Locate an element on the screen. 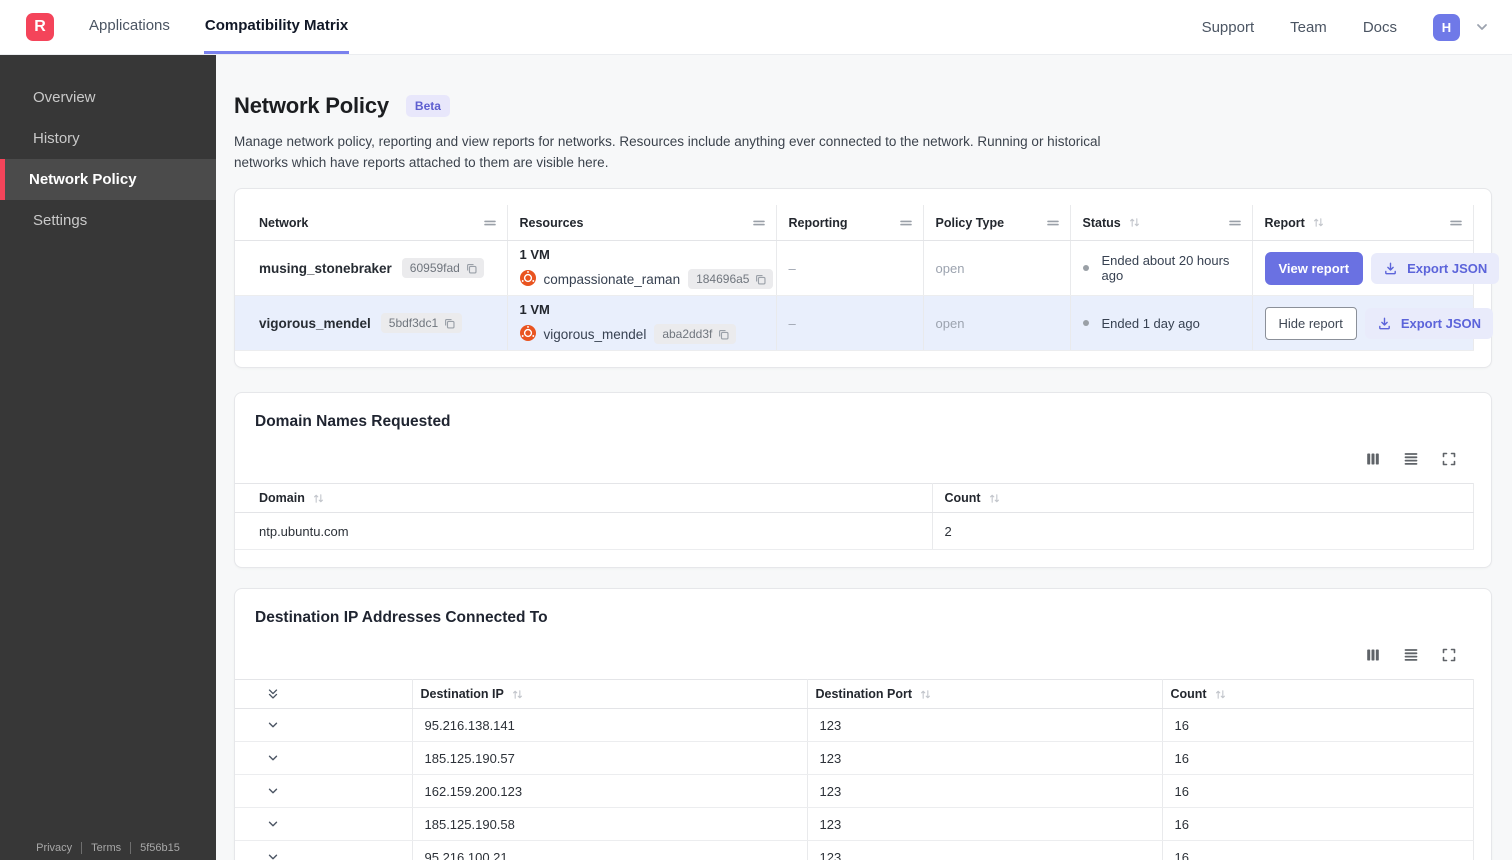 The height and width of the screenshot is (860, 1512). download-icon is located at coordinates (1384, 323).